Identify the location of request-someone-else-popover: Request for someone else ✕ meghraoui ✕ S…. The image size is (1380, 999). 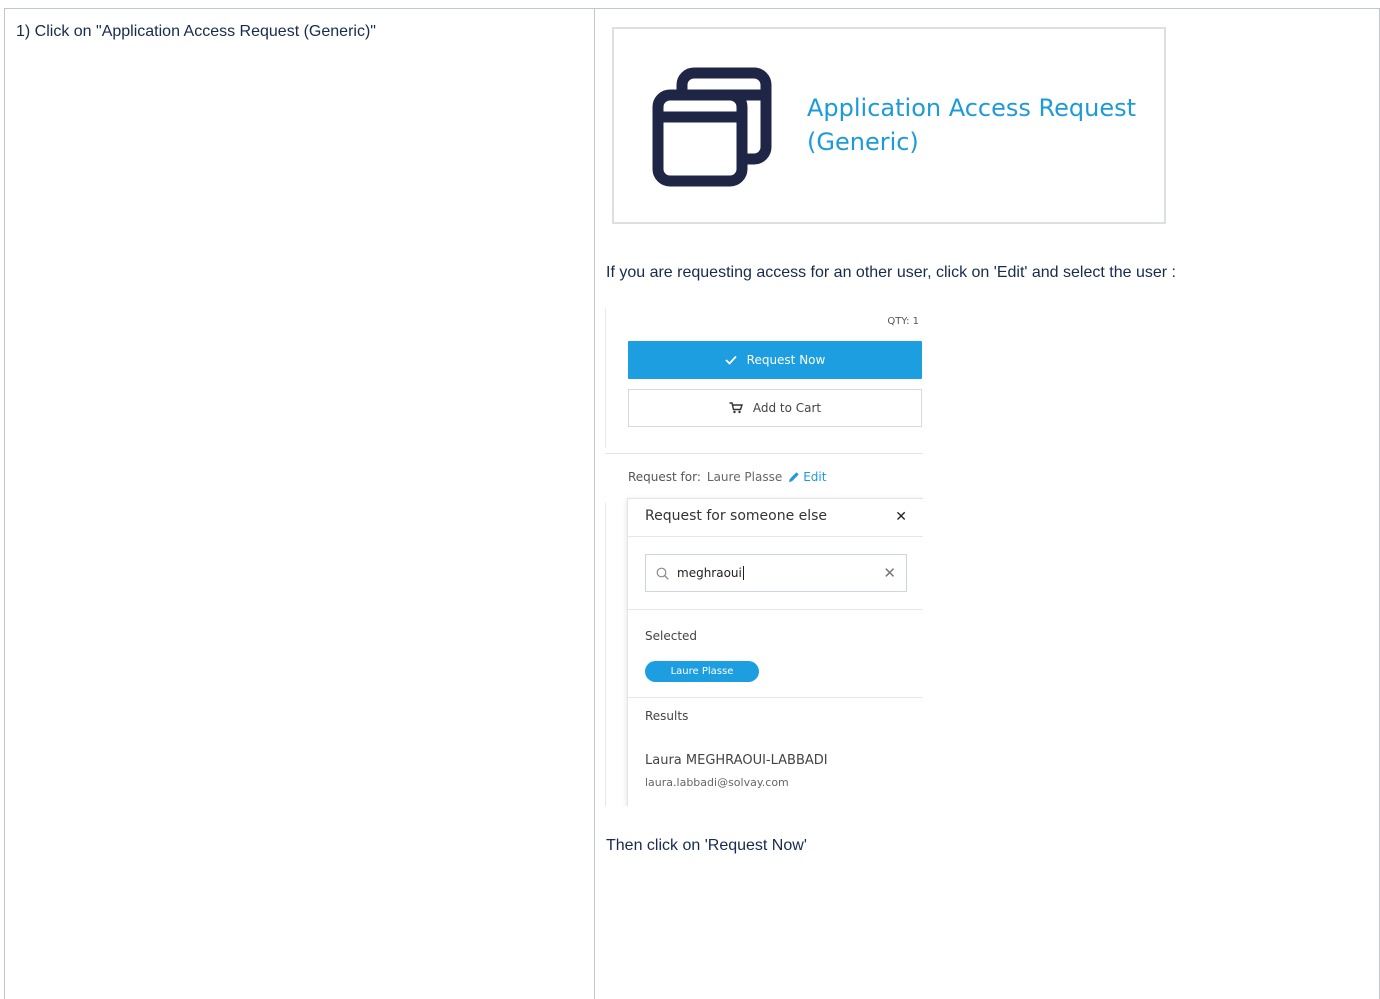
(775, 652).